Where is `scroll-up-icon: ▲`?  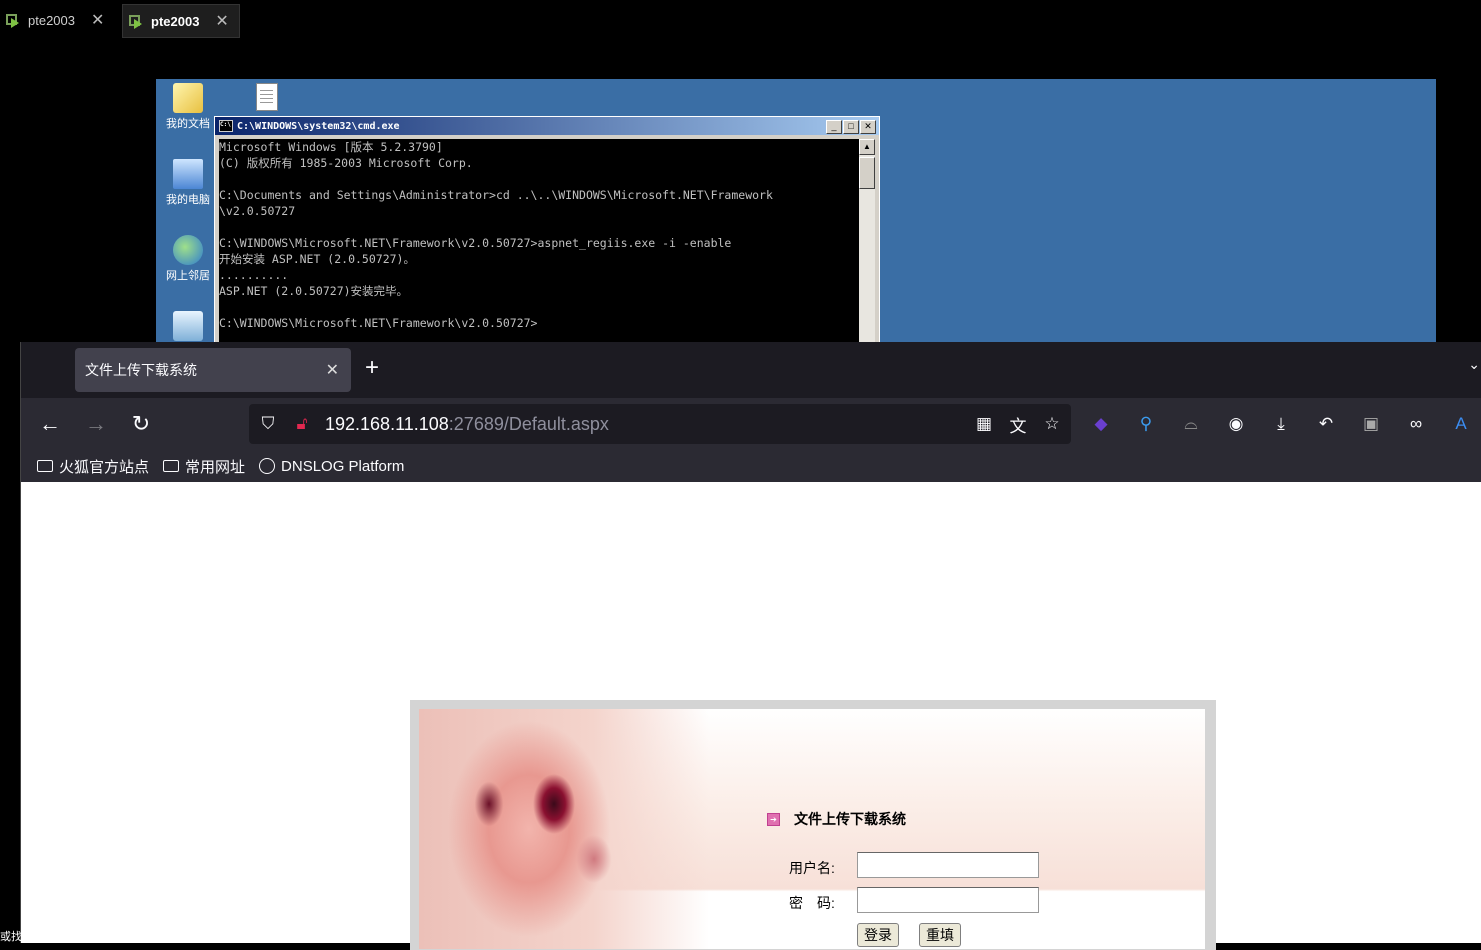 scroll-up-icon: ▲ is located at coordinates (867, 147).